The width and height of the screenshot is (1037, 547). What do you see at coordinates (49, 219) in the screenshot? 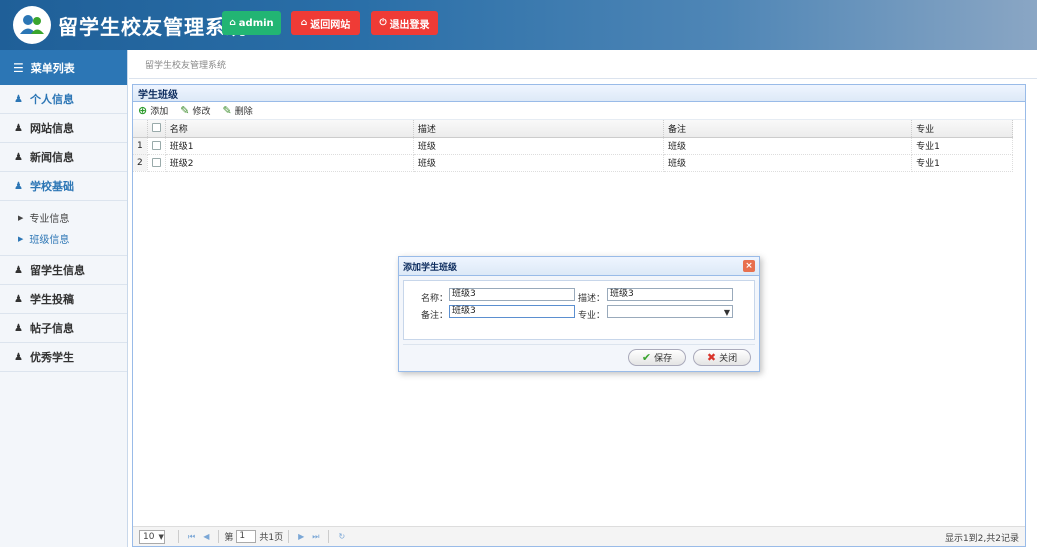
I see `sidebar-subitem-label: 专业信息` at bounding box center [49, 219].